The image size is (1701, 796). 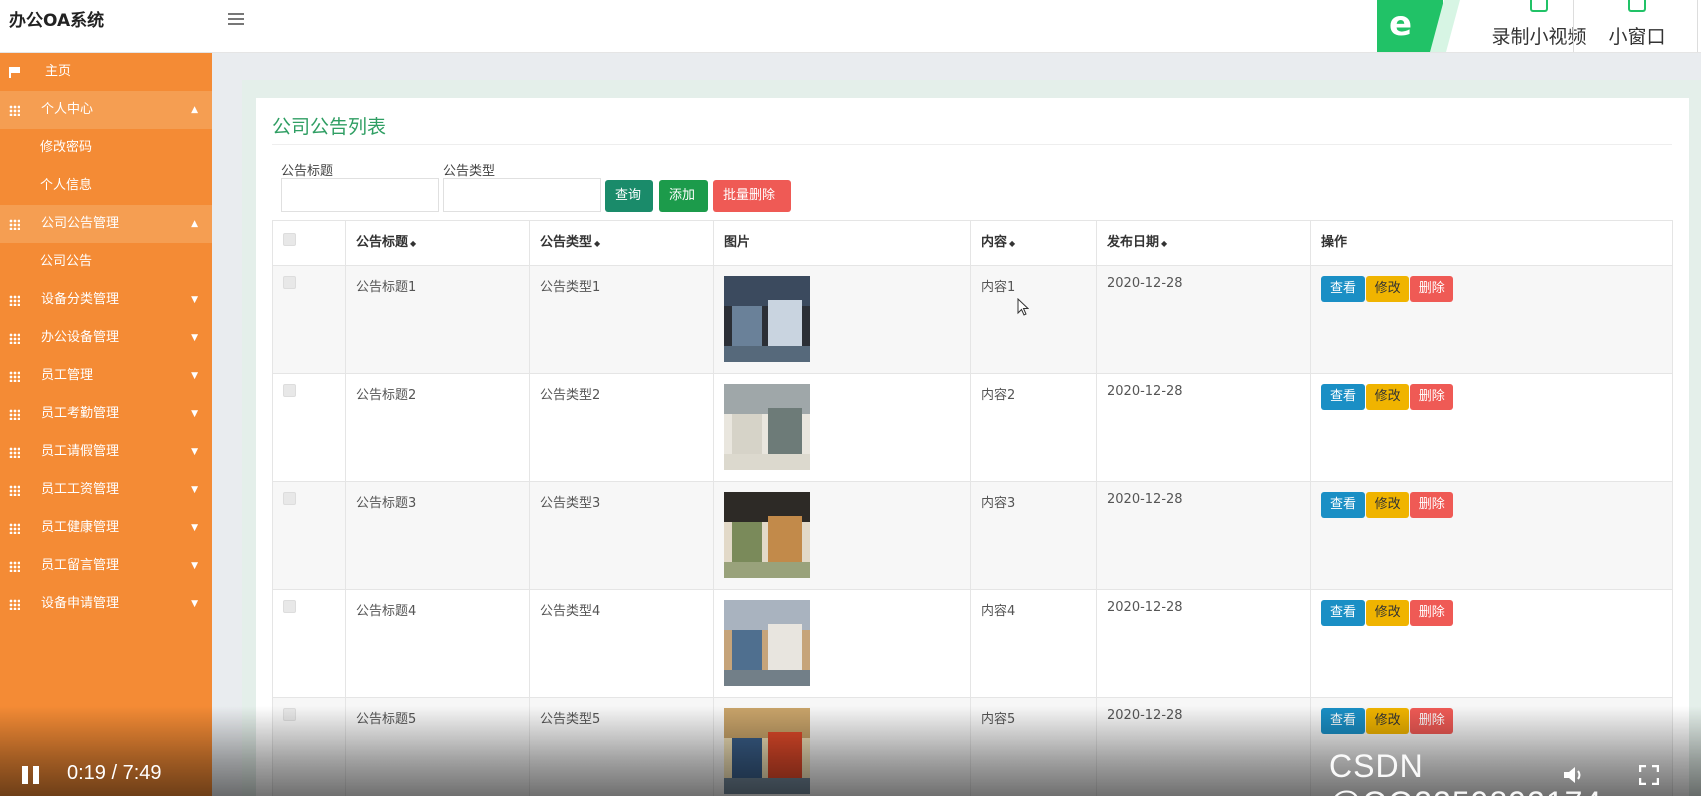 What do you see at coordinates (1491, 243) in the screenshot?
I see `column-header-actions: 操作` at bounding box center [1491, 243].